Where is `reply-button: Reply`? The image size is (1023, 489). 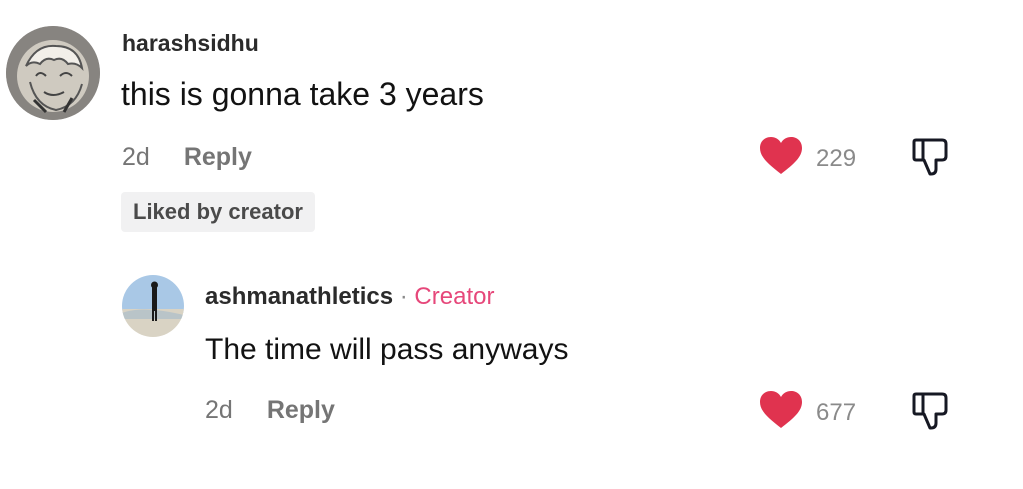
reply-button: Reply is located at coordinates (218, 157).